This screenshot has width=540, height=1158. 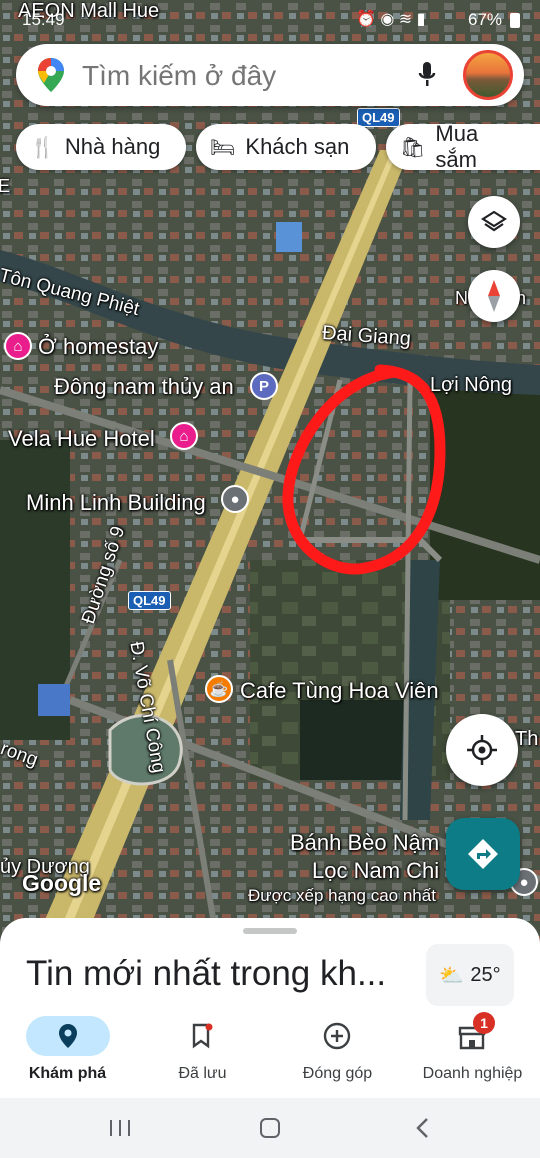 I want to click on layers-button, so click(x=494, y=222).